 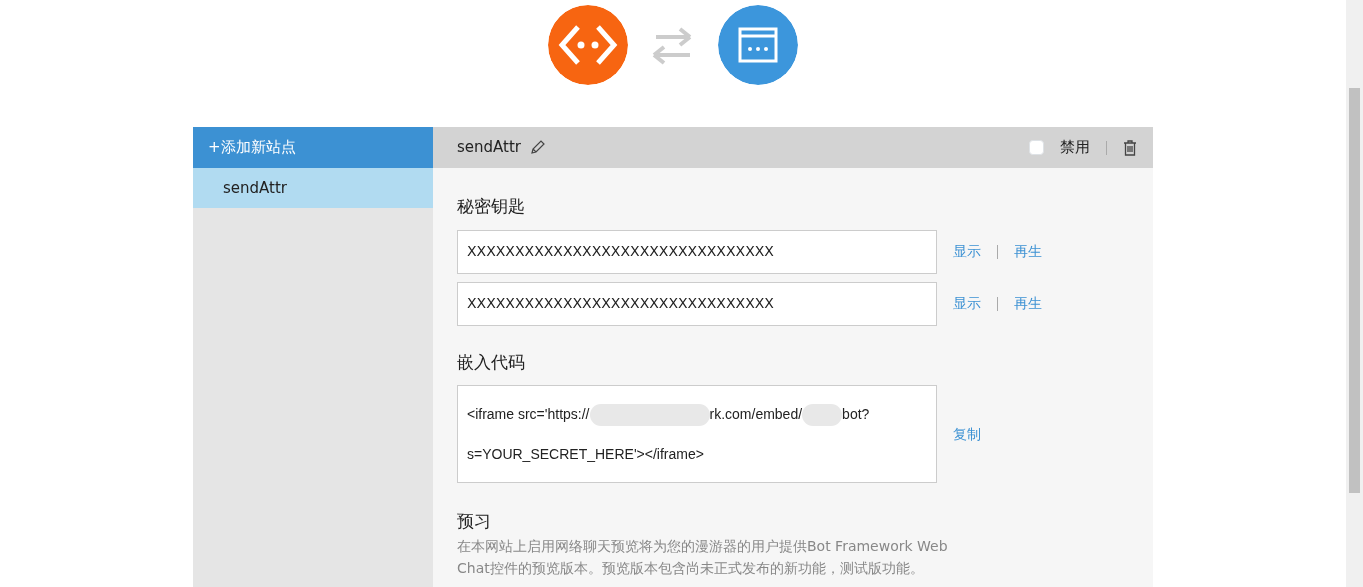 What do you see at coordinates (1075, 148) in the screenshot?
I see `disable-label: 禁用` at bounding box center [1075, 148].